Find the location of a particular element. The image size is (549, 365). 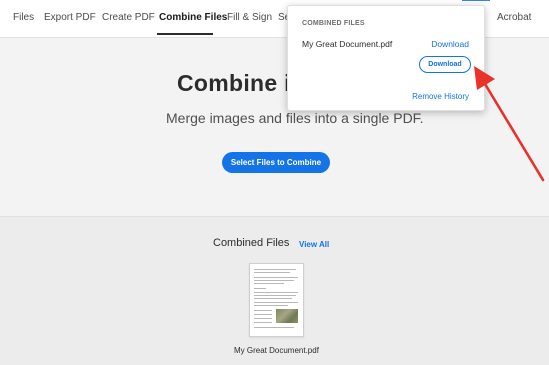

popover-file-name: My Great Document.pdf is located at coordinates (347, 44).